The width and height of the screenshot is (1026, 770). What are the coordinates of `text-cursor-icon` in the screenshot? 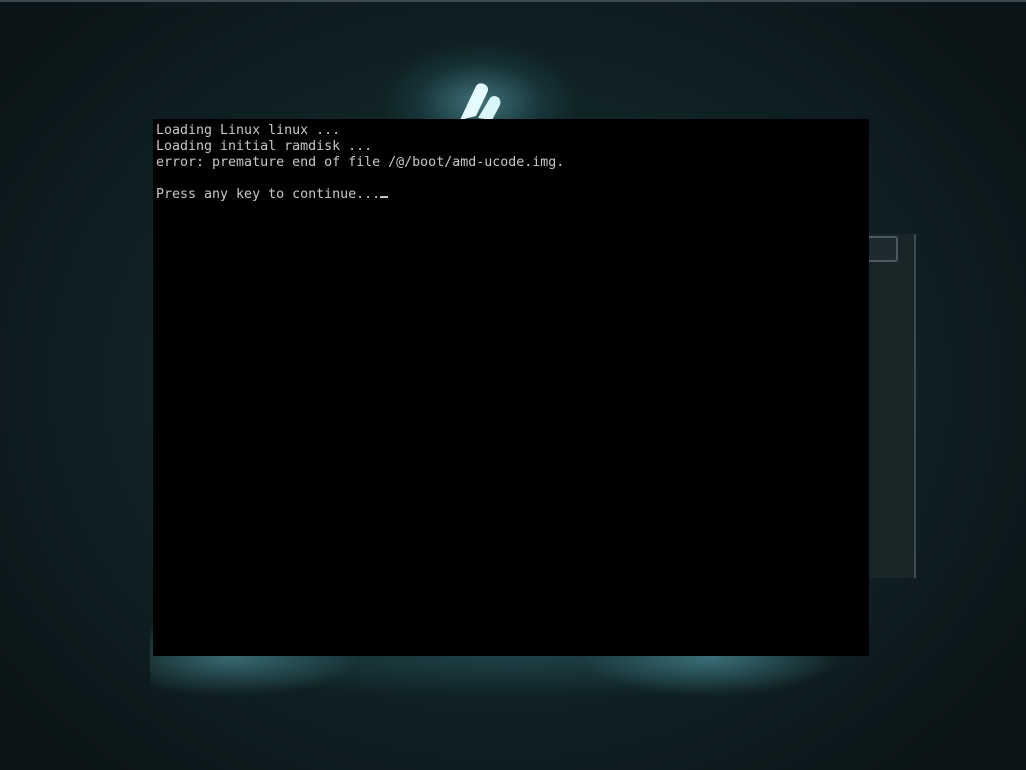 It's located at (384, 197).